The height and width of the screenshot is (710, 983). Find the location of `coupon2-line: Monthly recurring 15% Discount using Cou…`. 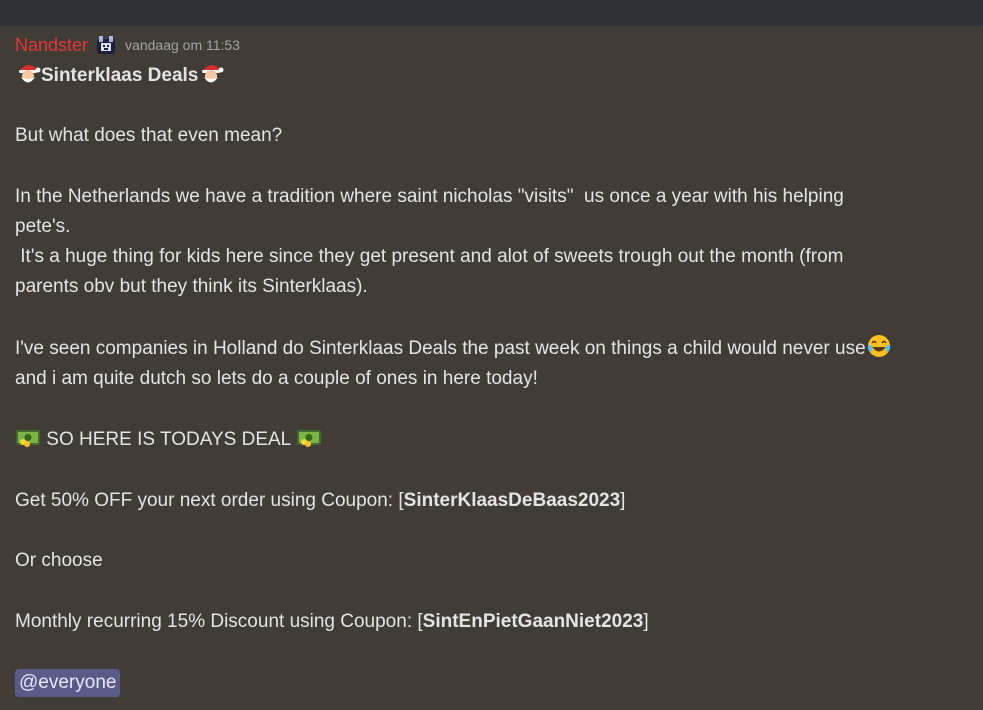

coupon2-line: Monthly recurring 15% Discount using Cou… is located at coordinates (492, 622).